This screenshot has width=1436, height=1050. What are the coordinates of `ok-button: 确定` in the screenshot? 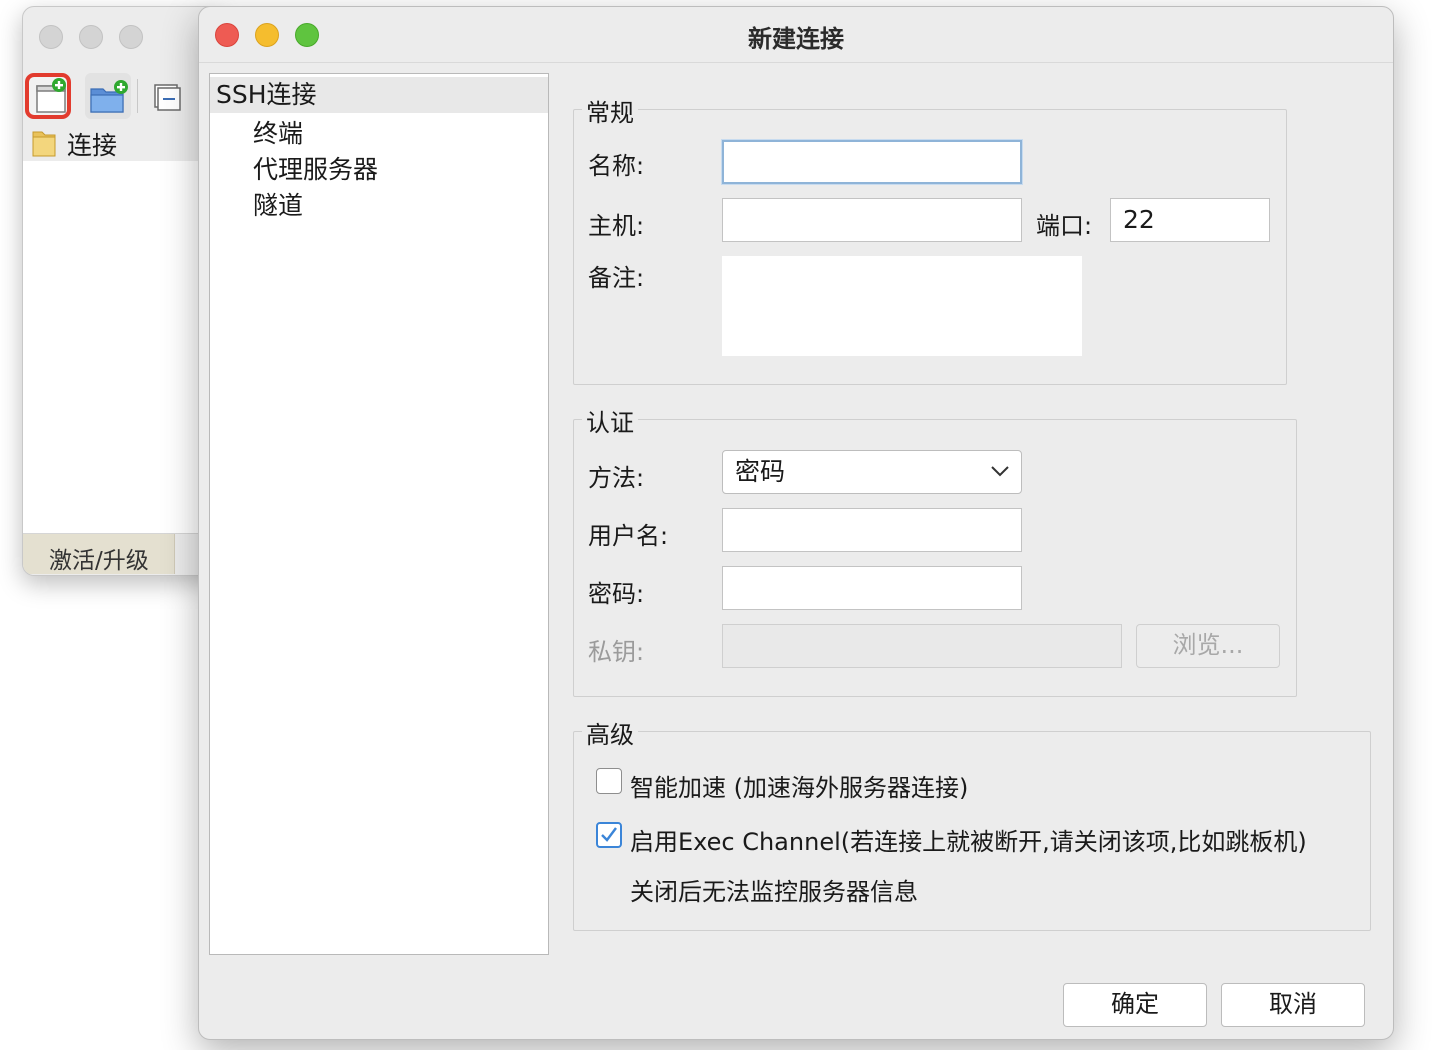 It's located at (1135, 1005).